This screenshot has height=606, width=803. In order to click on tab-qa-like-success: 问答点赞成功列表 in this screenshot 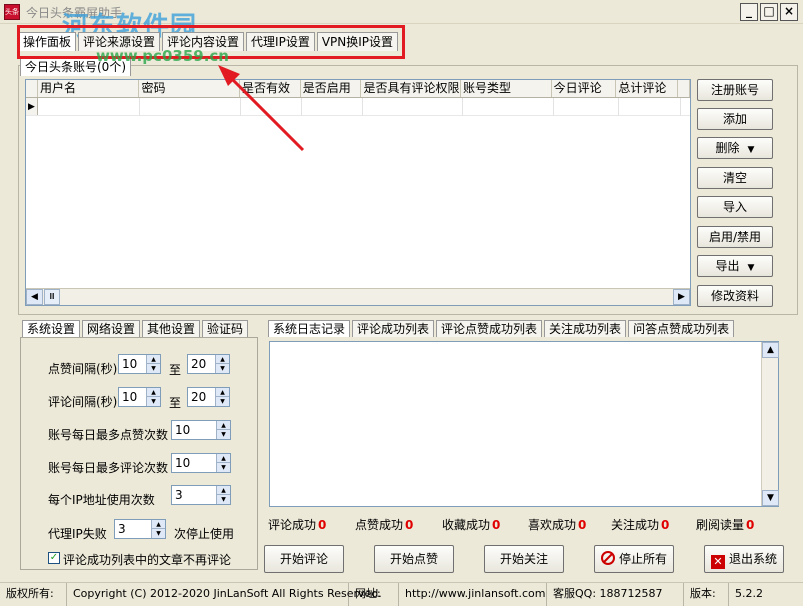, I will do `click(681, 328)`.